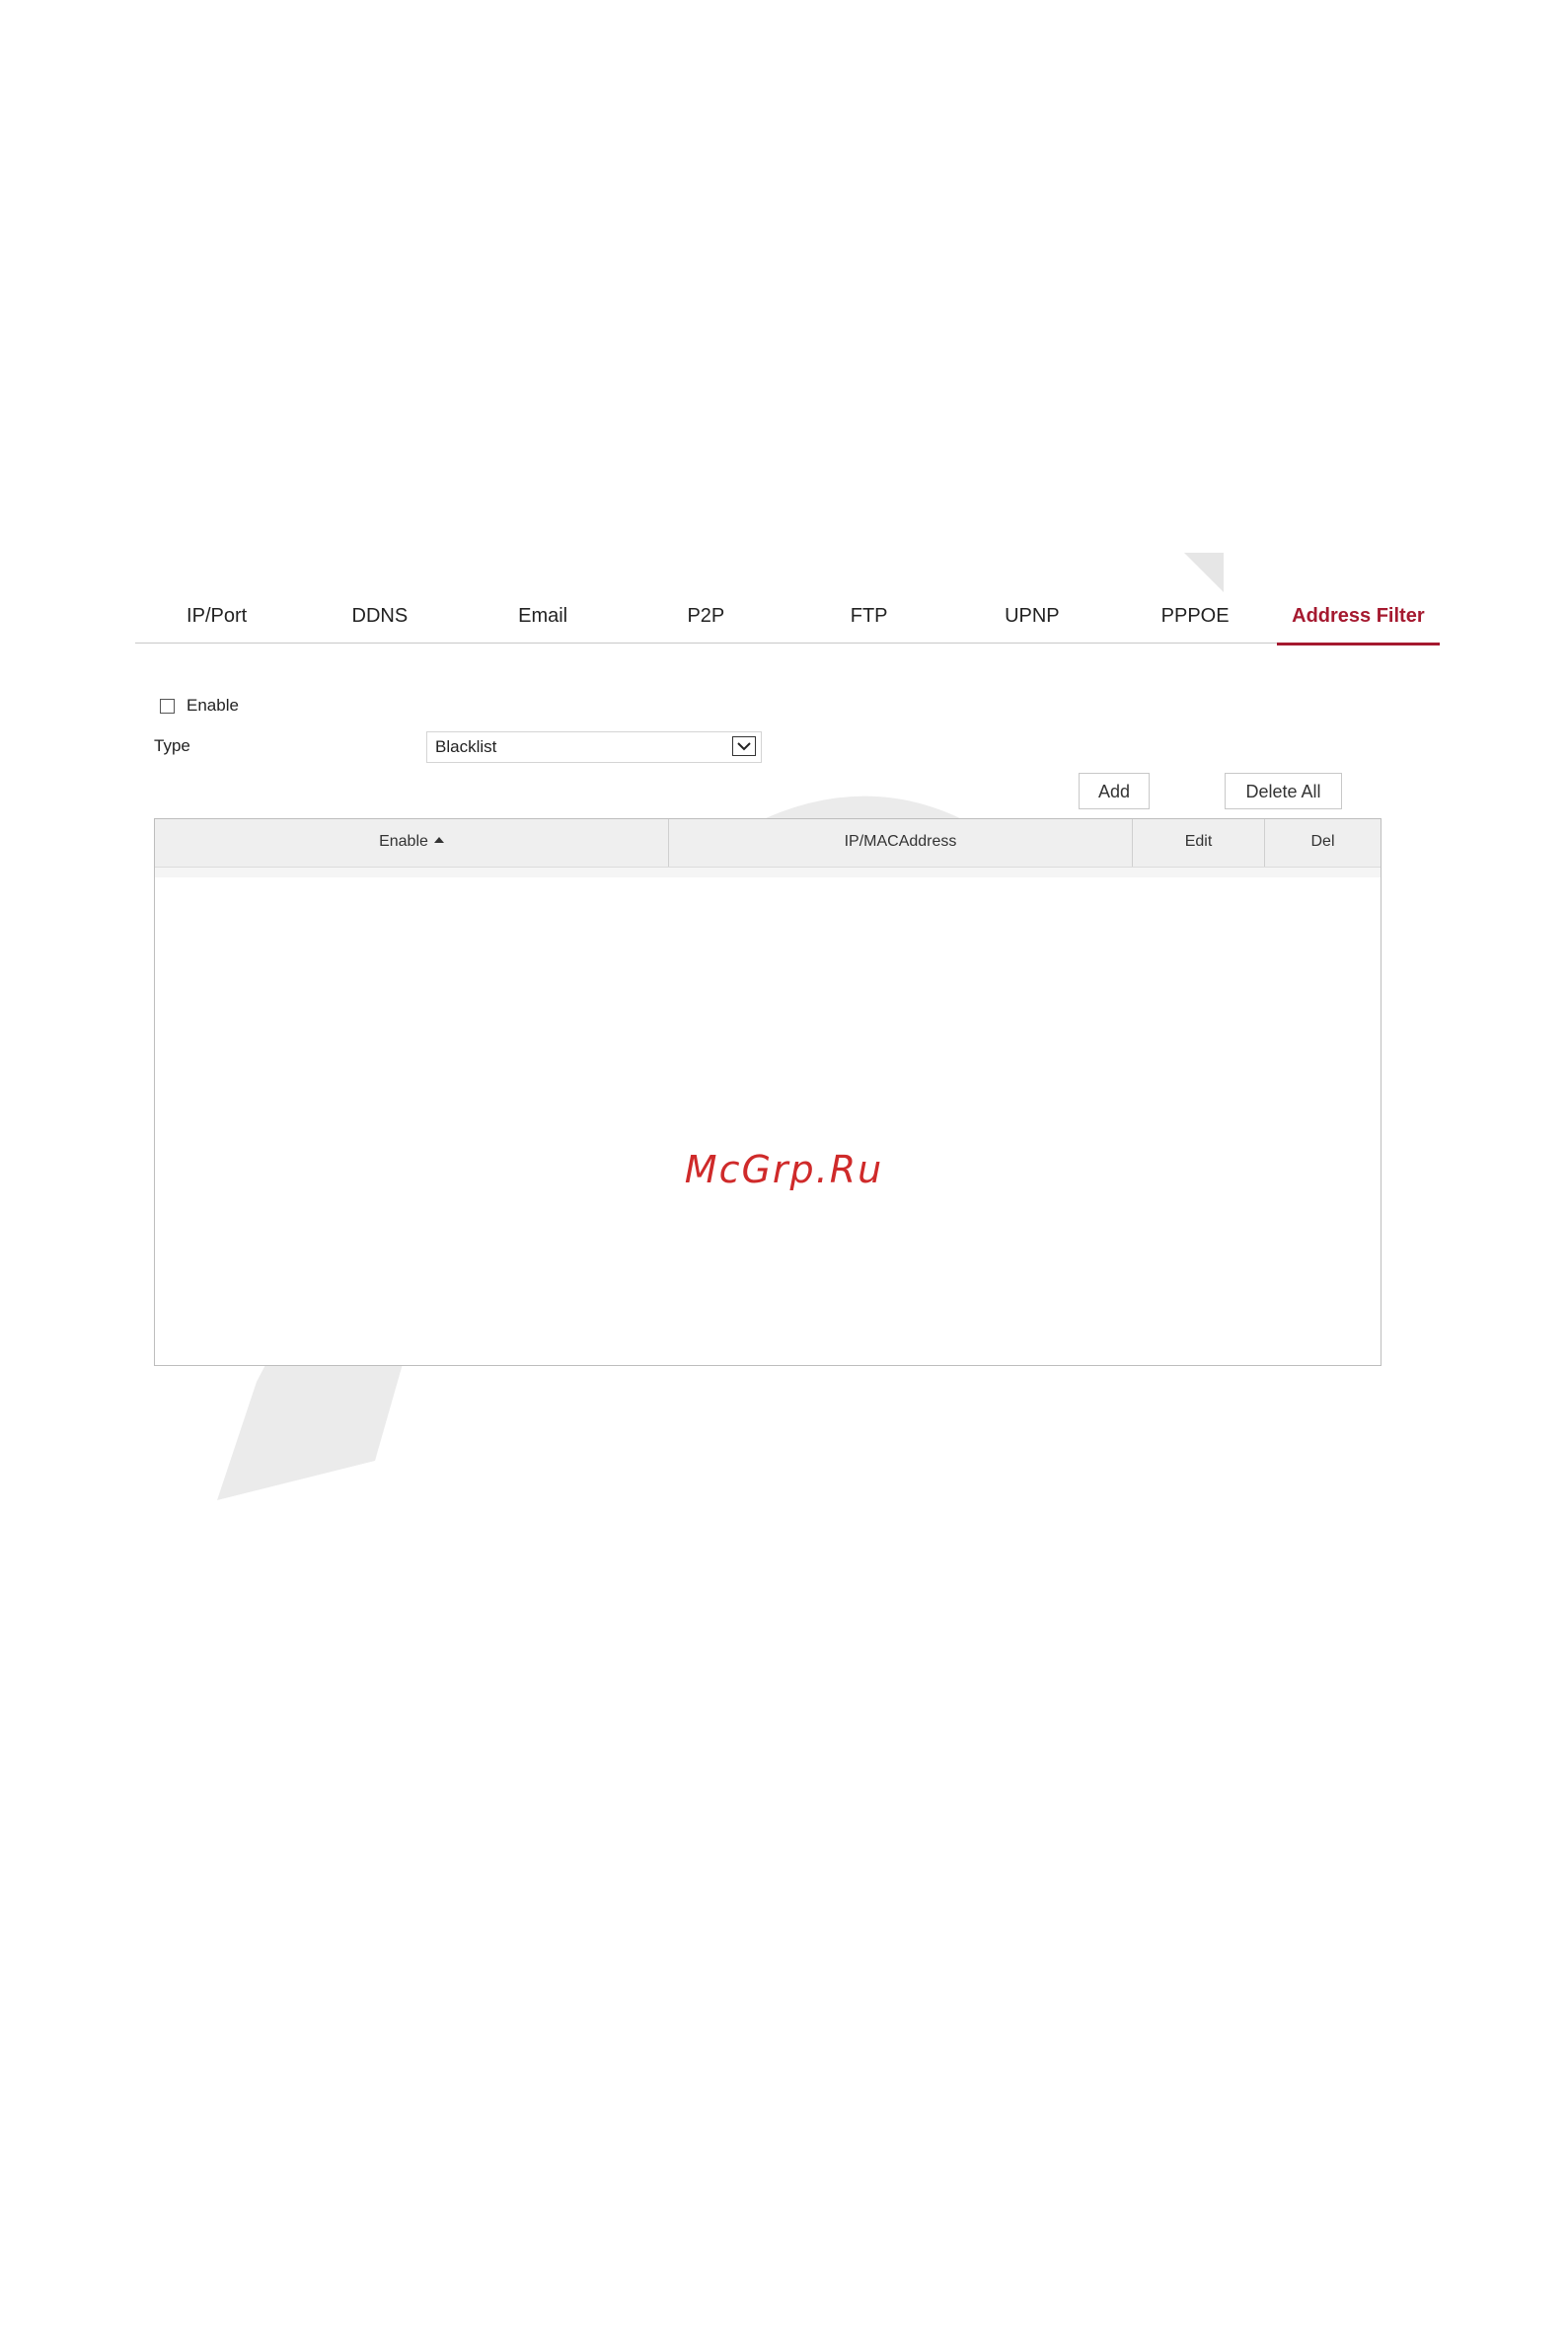 This screenshot has height=2352, width=1568. I want to click on enable-checkbox, so click(167, 706).